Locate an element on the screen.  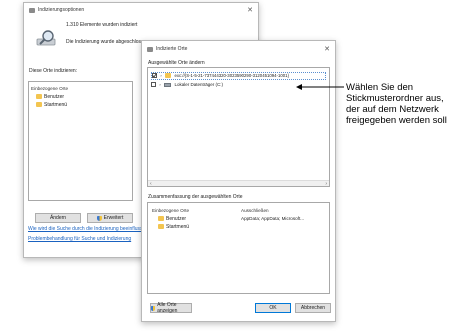
indexing-options-title: Indizierungsoptionen is located at coordinates (61, 10).